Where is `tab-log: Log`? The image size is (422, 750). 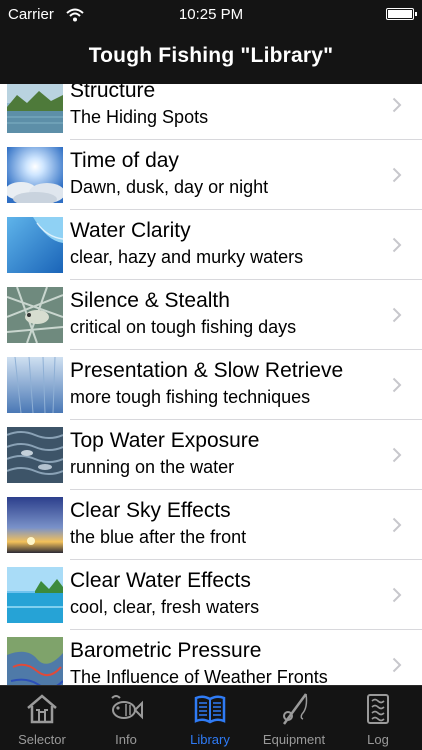
tab-log: Log is located at coordinates (378, 718).